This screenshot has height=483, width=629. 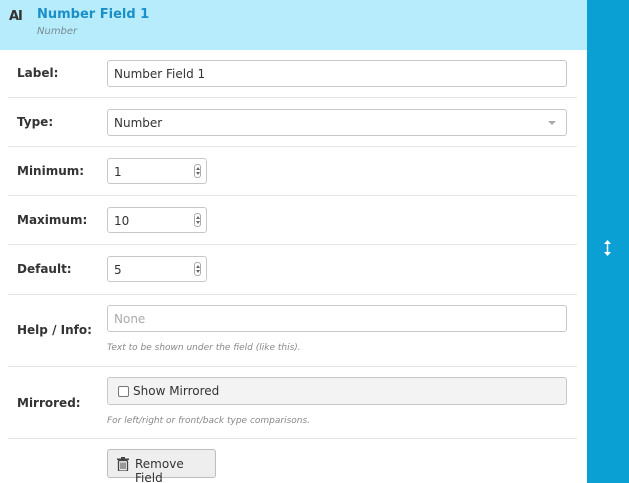 I want to click on default-row: Default: 5, so click(x=292, y=270).